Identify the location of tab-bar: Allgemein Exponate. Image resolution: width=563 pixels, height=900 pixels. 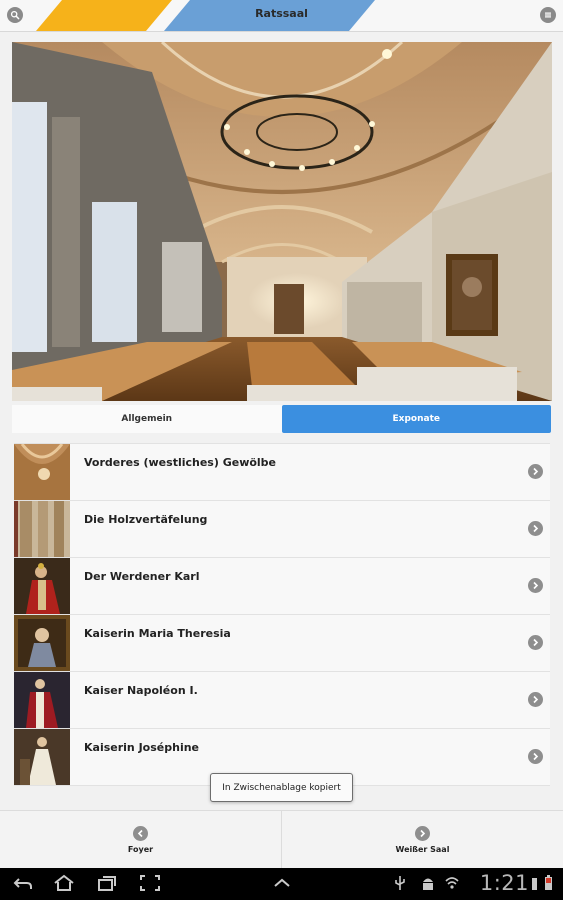
(281, 419).